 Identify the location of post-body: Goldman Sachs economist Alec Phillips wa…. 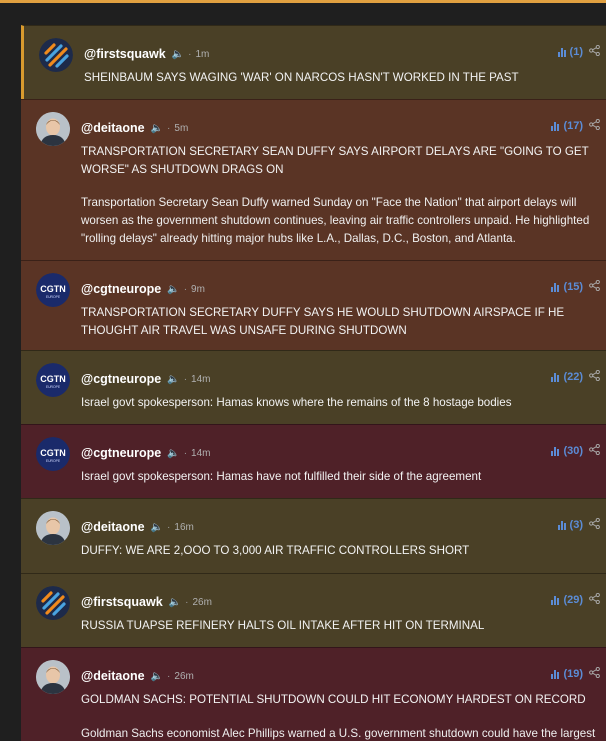
(338, 733).